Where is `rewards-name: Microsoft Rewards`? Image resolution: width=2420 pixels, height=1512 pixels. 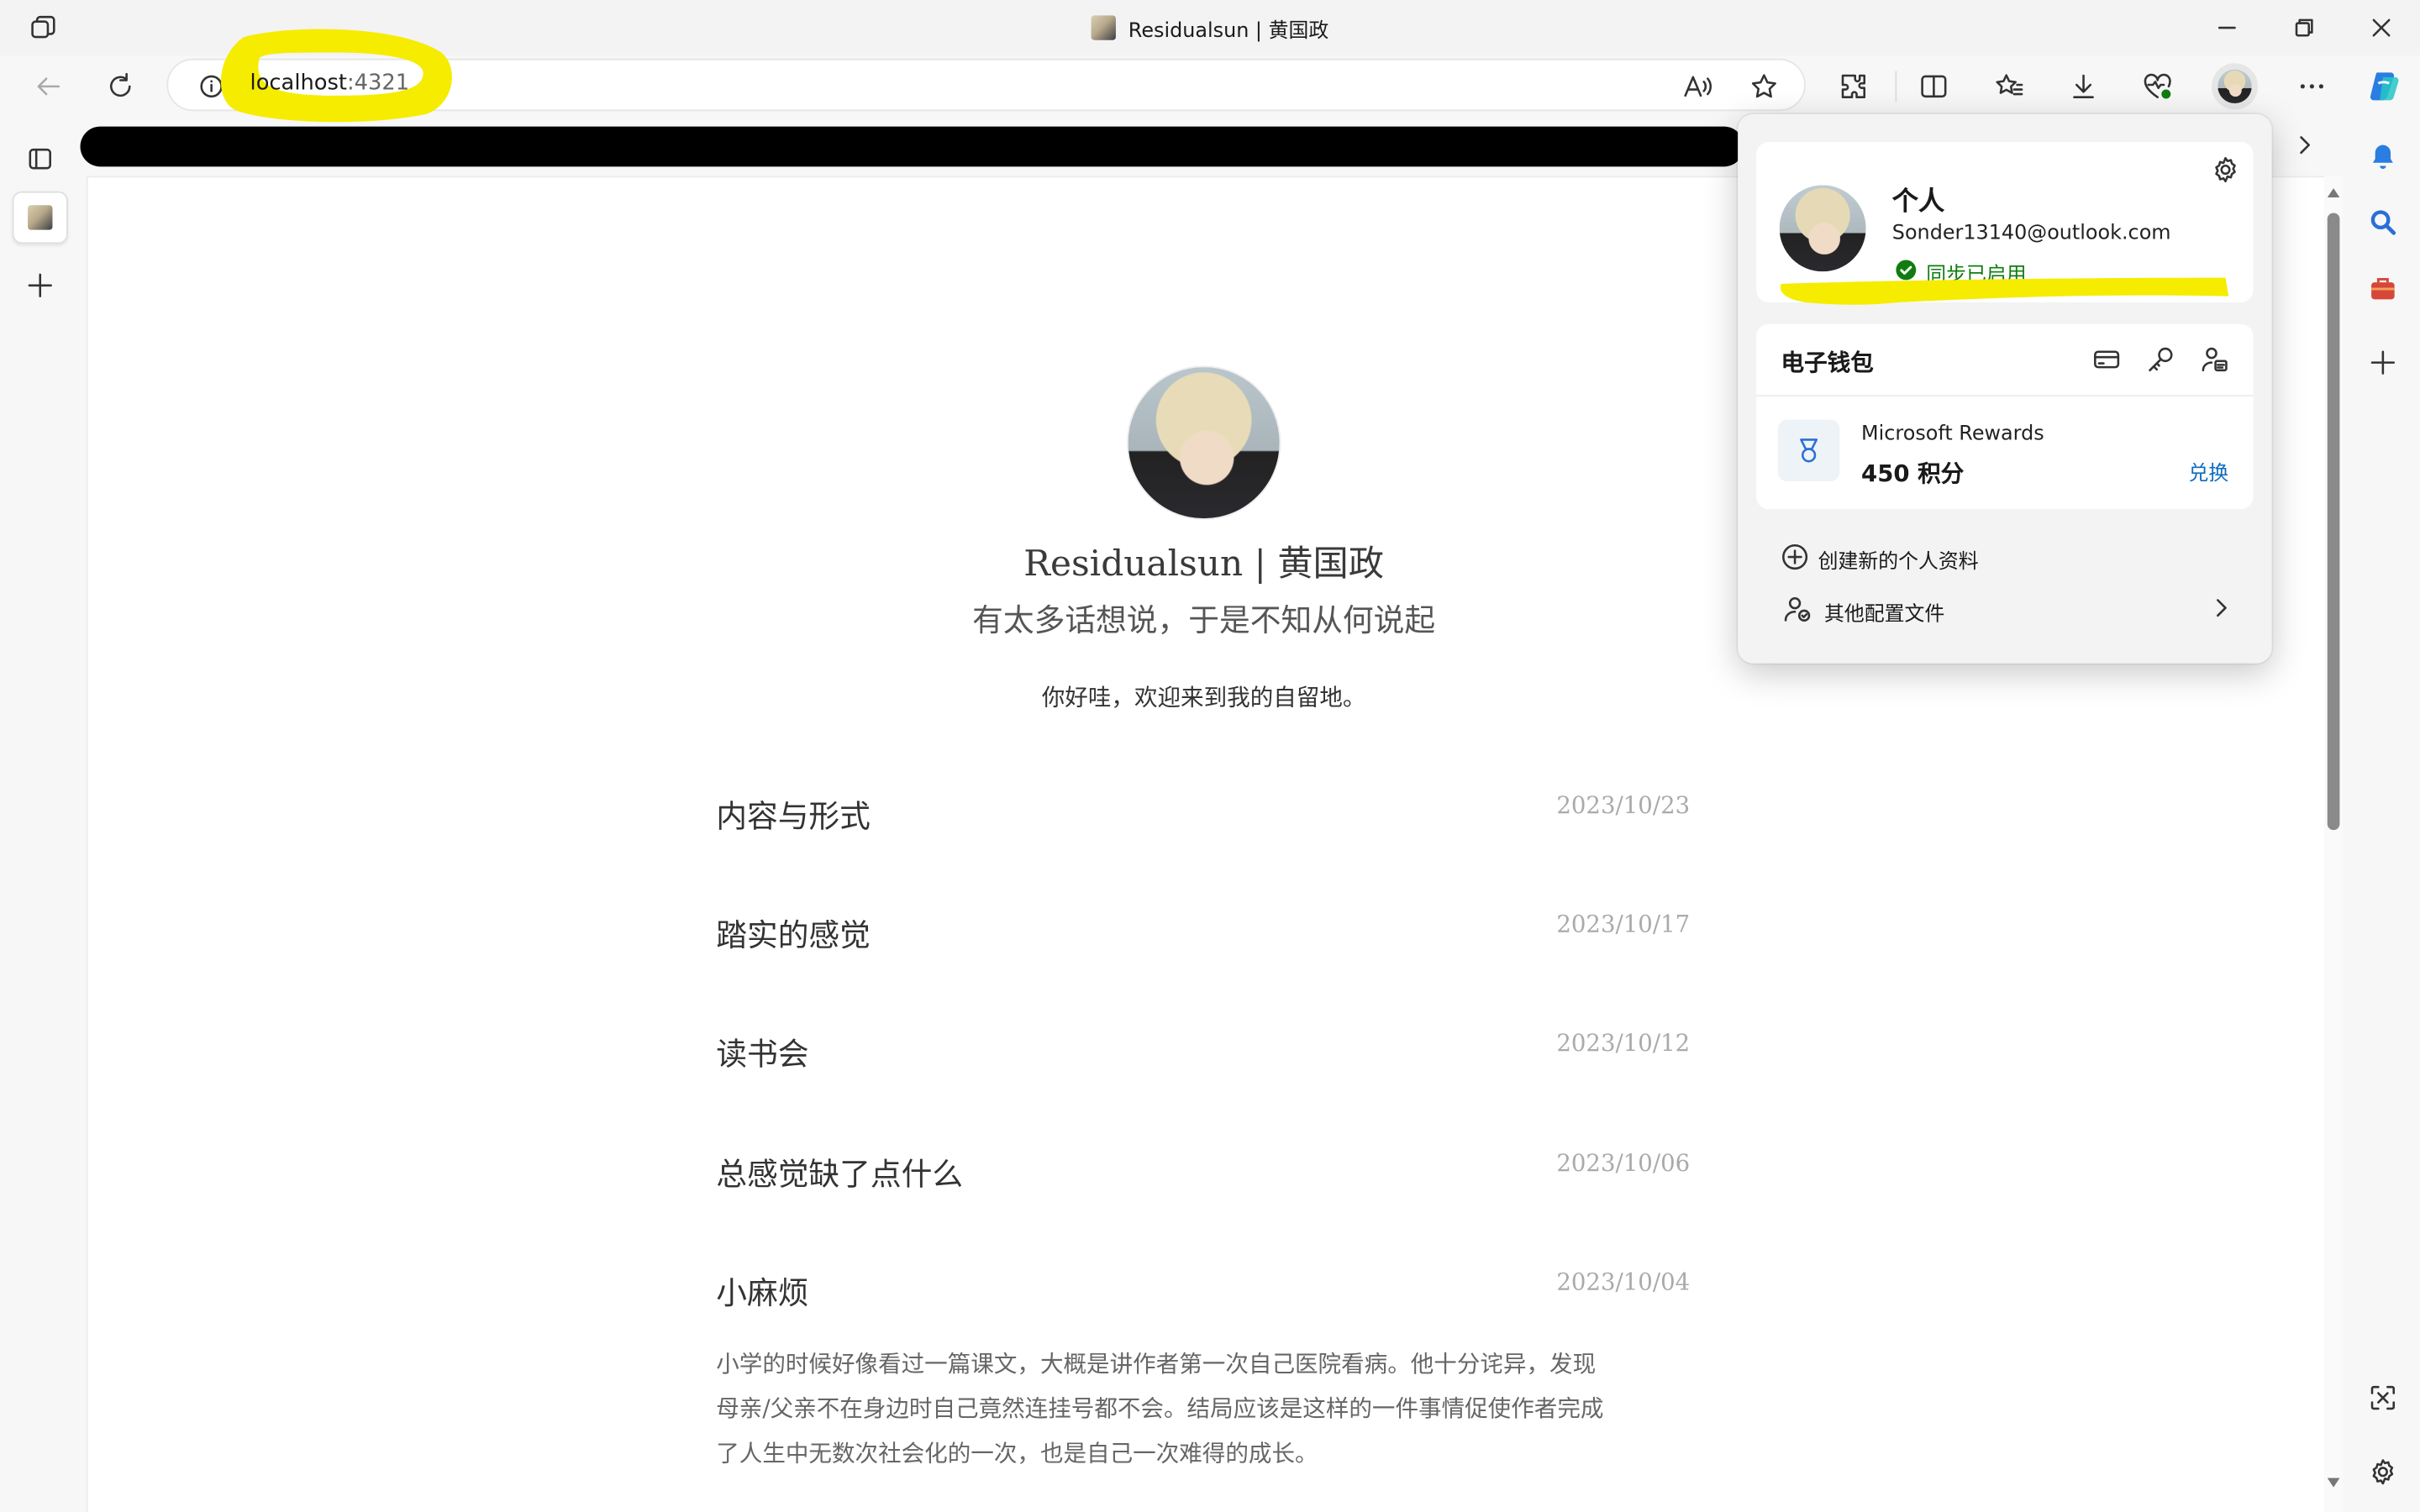 rewards-name: Microsoft Rewards is located at coordinates (1952, 434).